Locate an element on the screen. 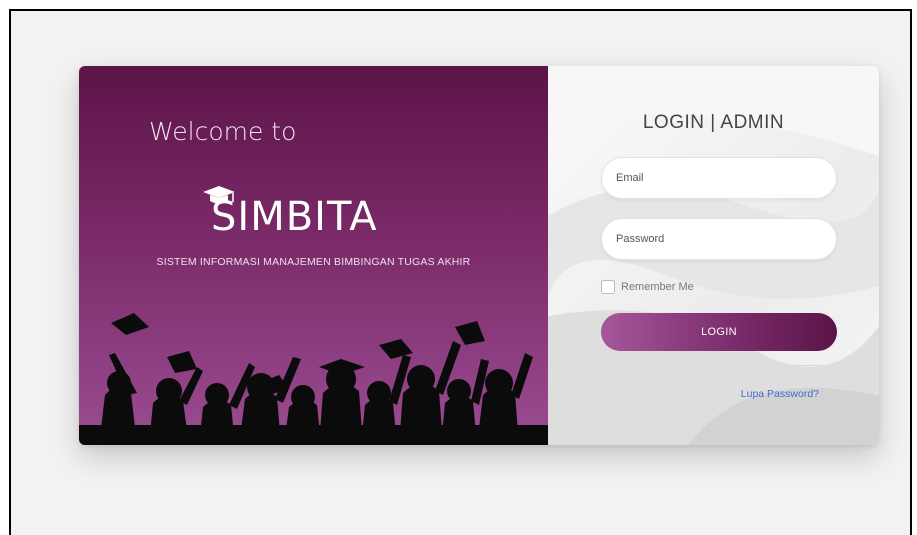  remember-me: Remember Me is located at coordinates (647, 287).